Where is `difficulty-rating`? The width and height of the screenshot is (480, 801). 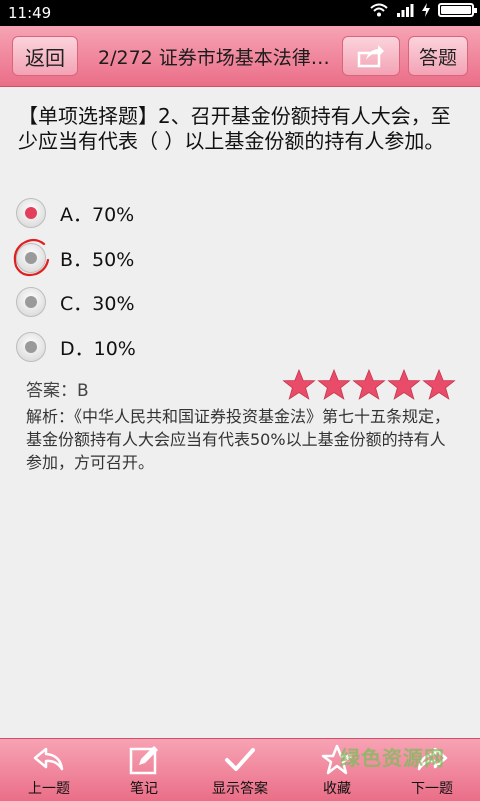
difficulty-rating is located at coordinates (369, 385).